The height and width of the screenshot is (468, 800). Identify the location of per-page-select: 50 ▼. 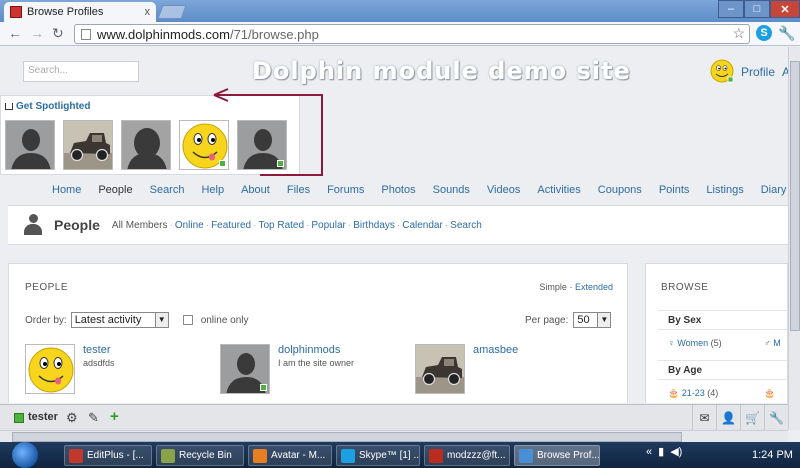
(592, 320).